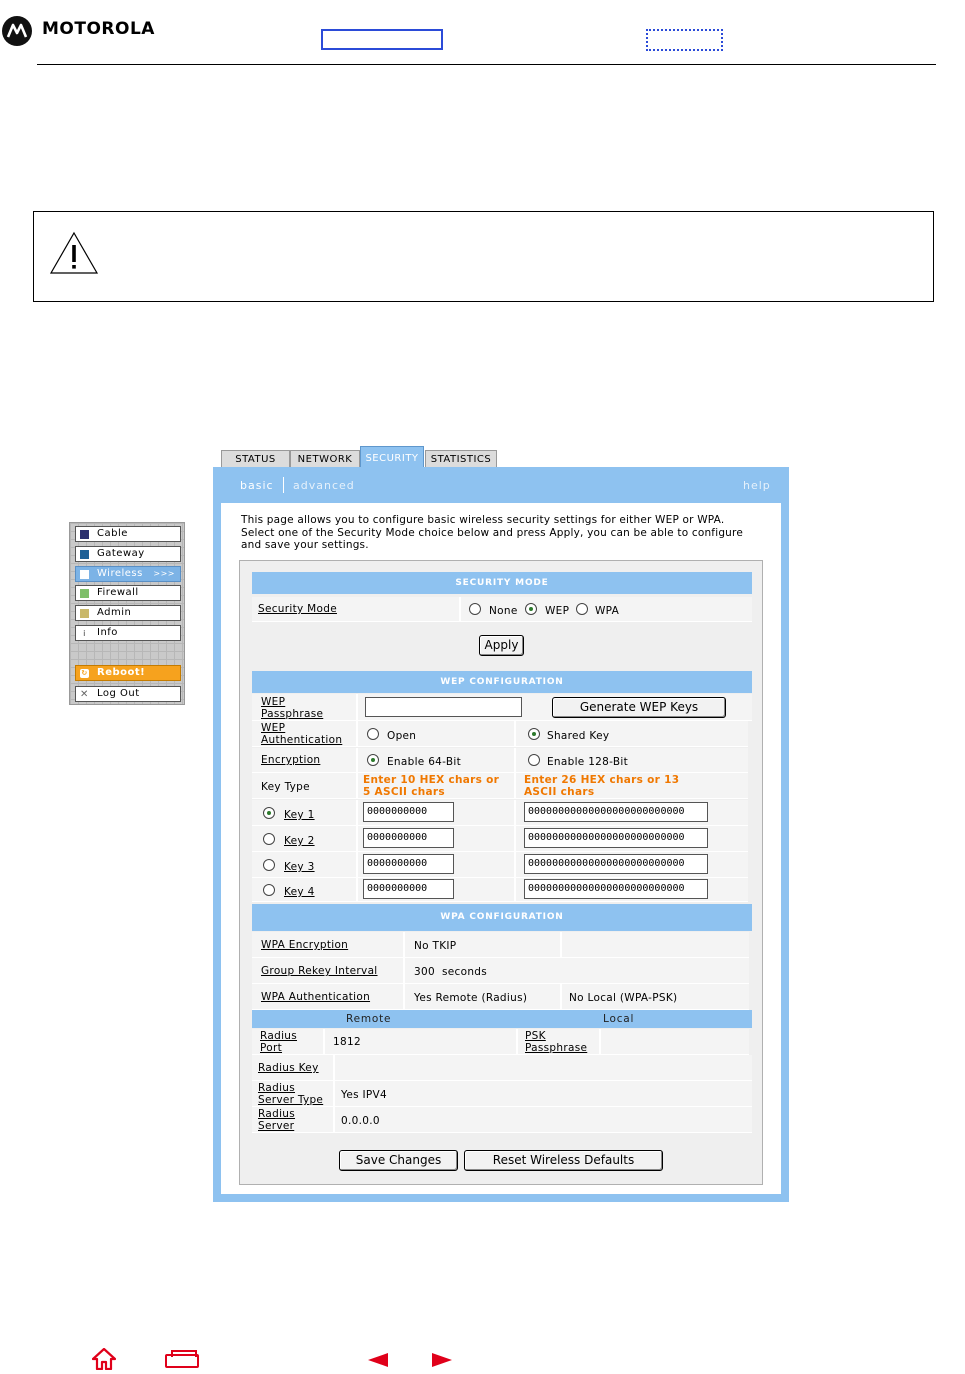  What do you see at coordinates (502, 682) in the screenshot?
I see `wep-config-header: WEP CONFIGURATION` at bounding box center [502, 682].